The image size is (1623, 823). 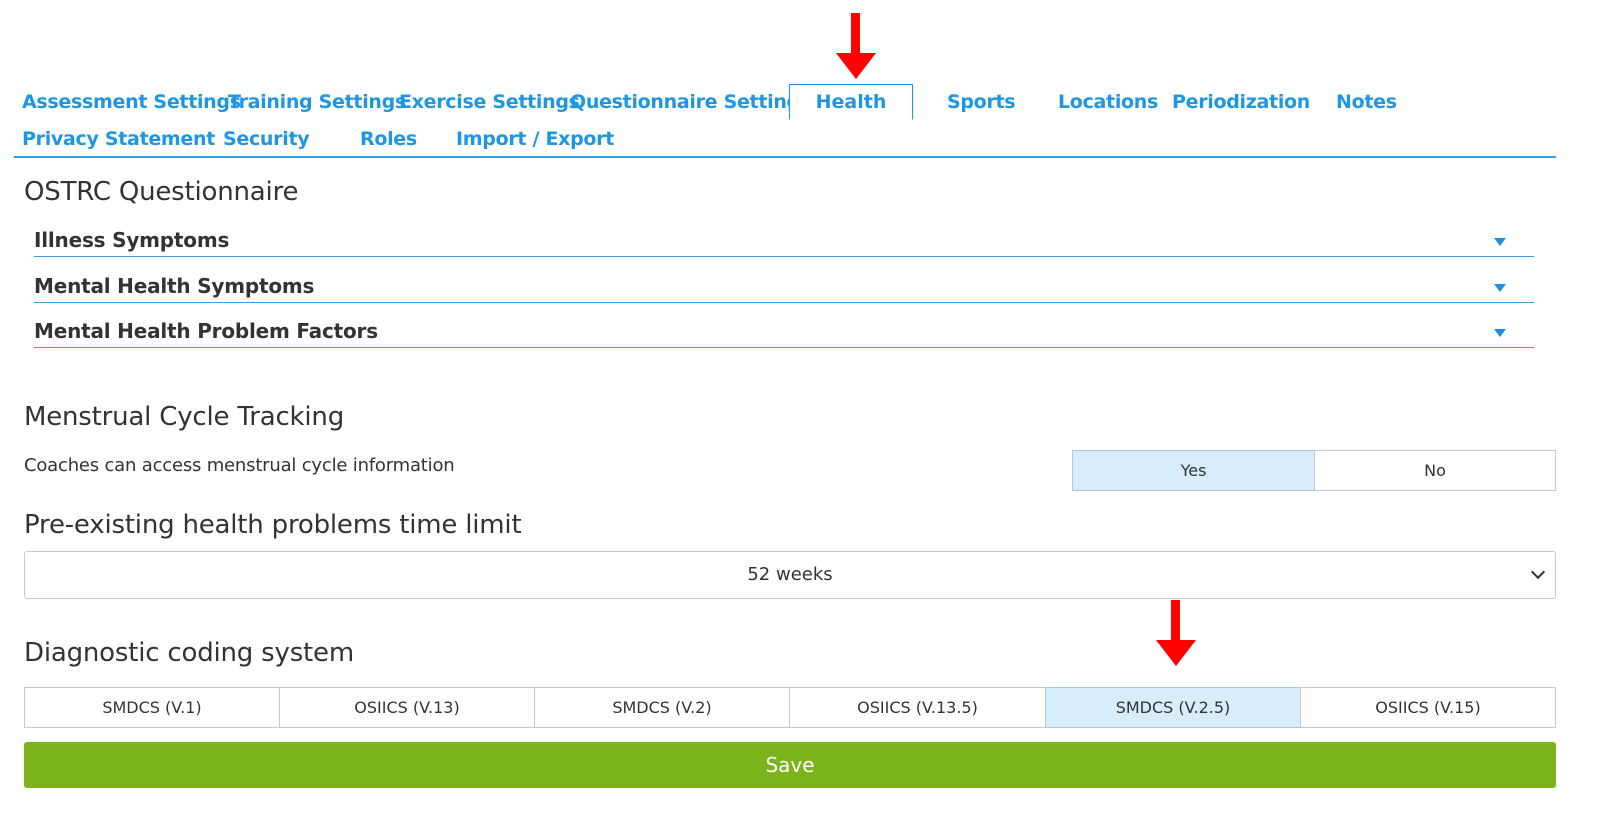 What do you see at coordinates (1193, 470) in the screenshot?
I see `menstrual-yes-button: Yes` at bounding box center [1193, 470].